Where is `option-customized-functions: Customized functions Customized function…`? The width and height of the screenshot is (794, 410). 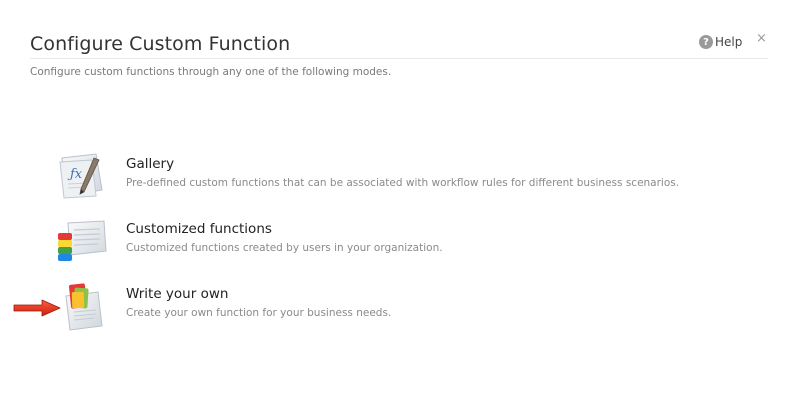
option-customized-functions: Customized functions Customized function… is located at coordinates (375, 244).